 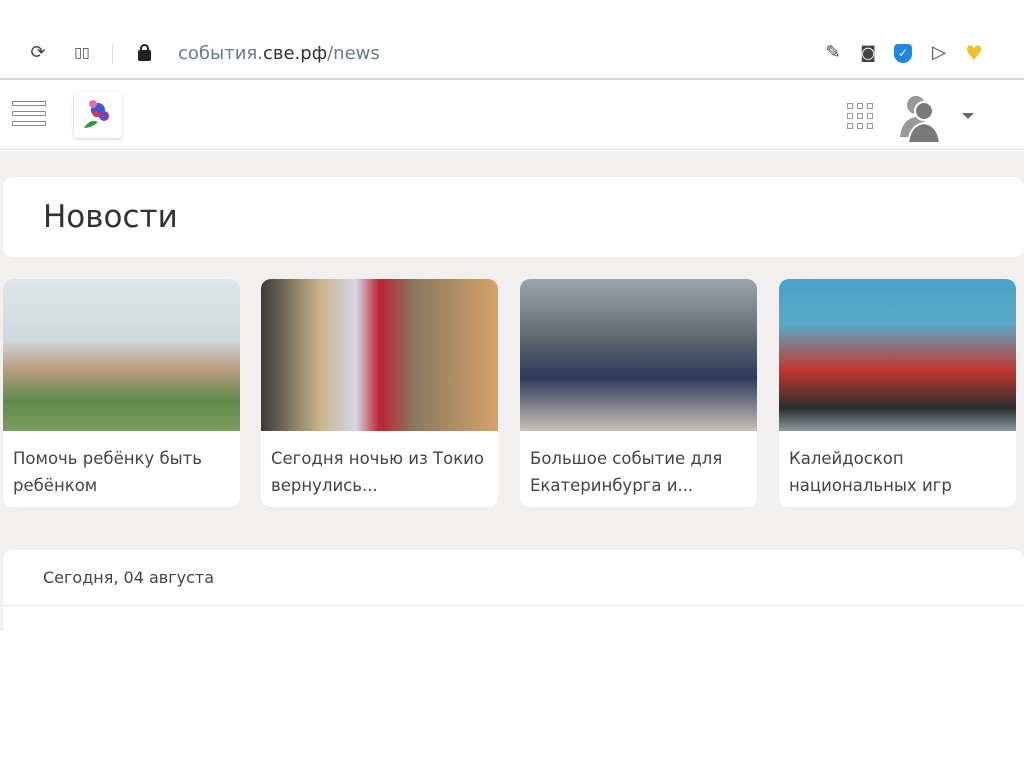 I want to click on logo, so click(x=98, y=115).